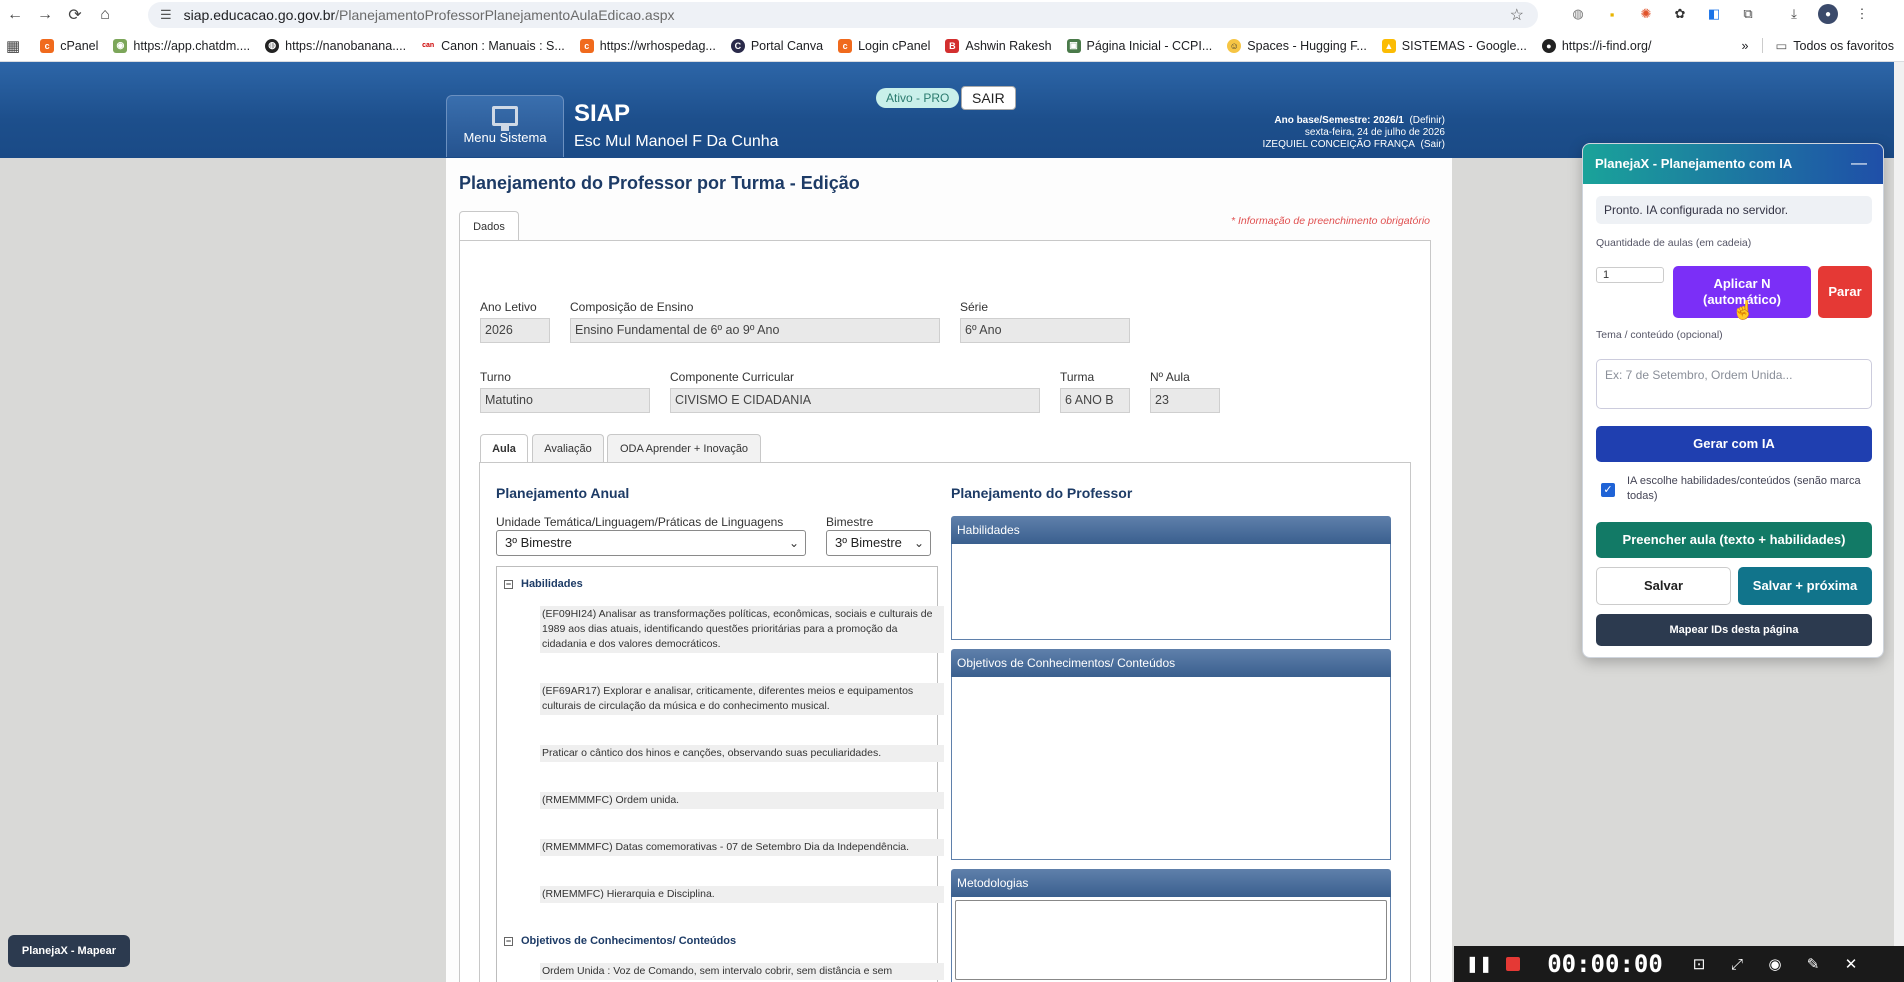  What do you see at coordinates (1775, 964) in the screenshot?
I see `camera-icon: ◉` at bounding box center [1775, 964].